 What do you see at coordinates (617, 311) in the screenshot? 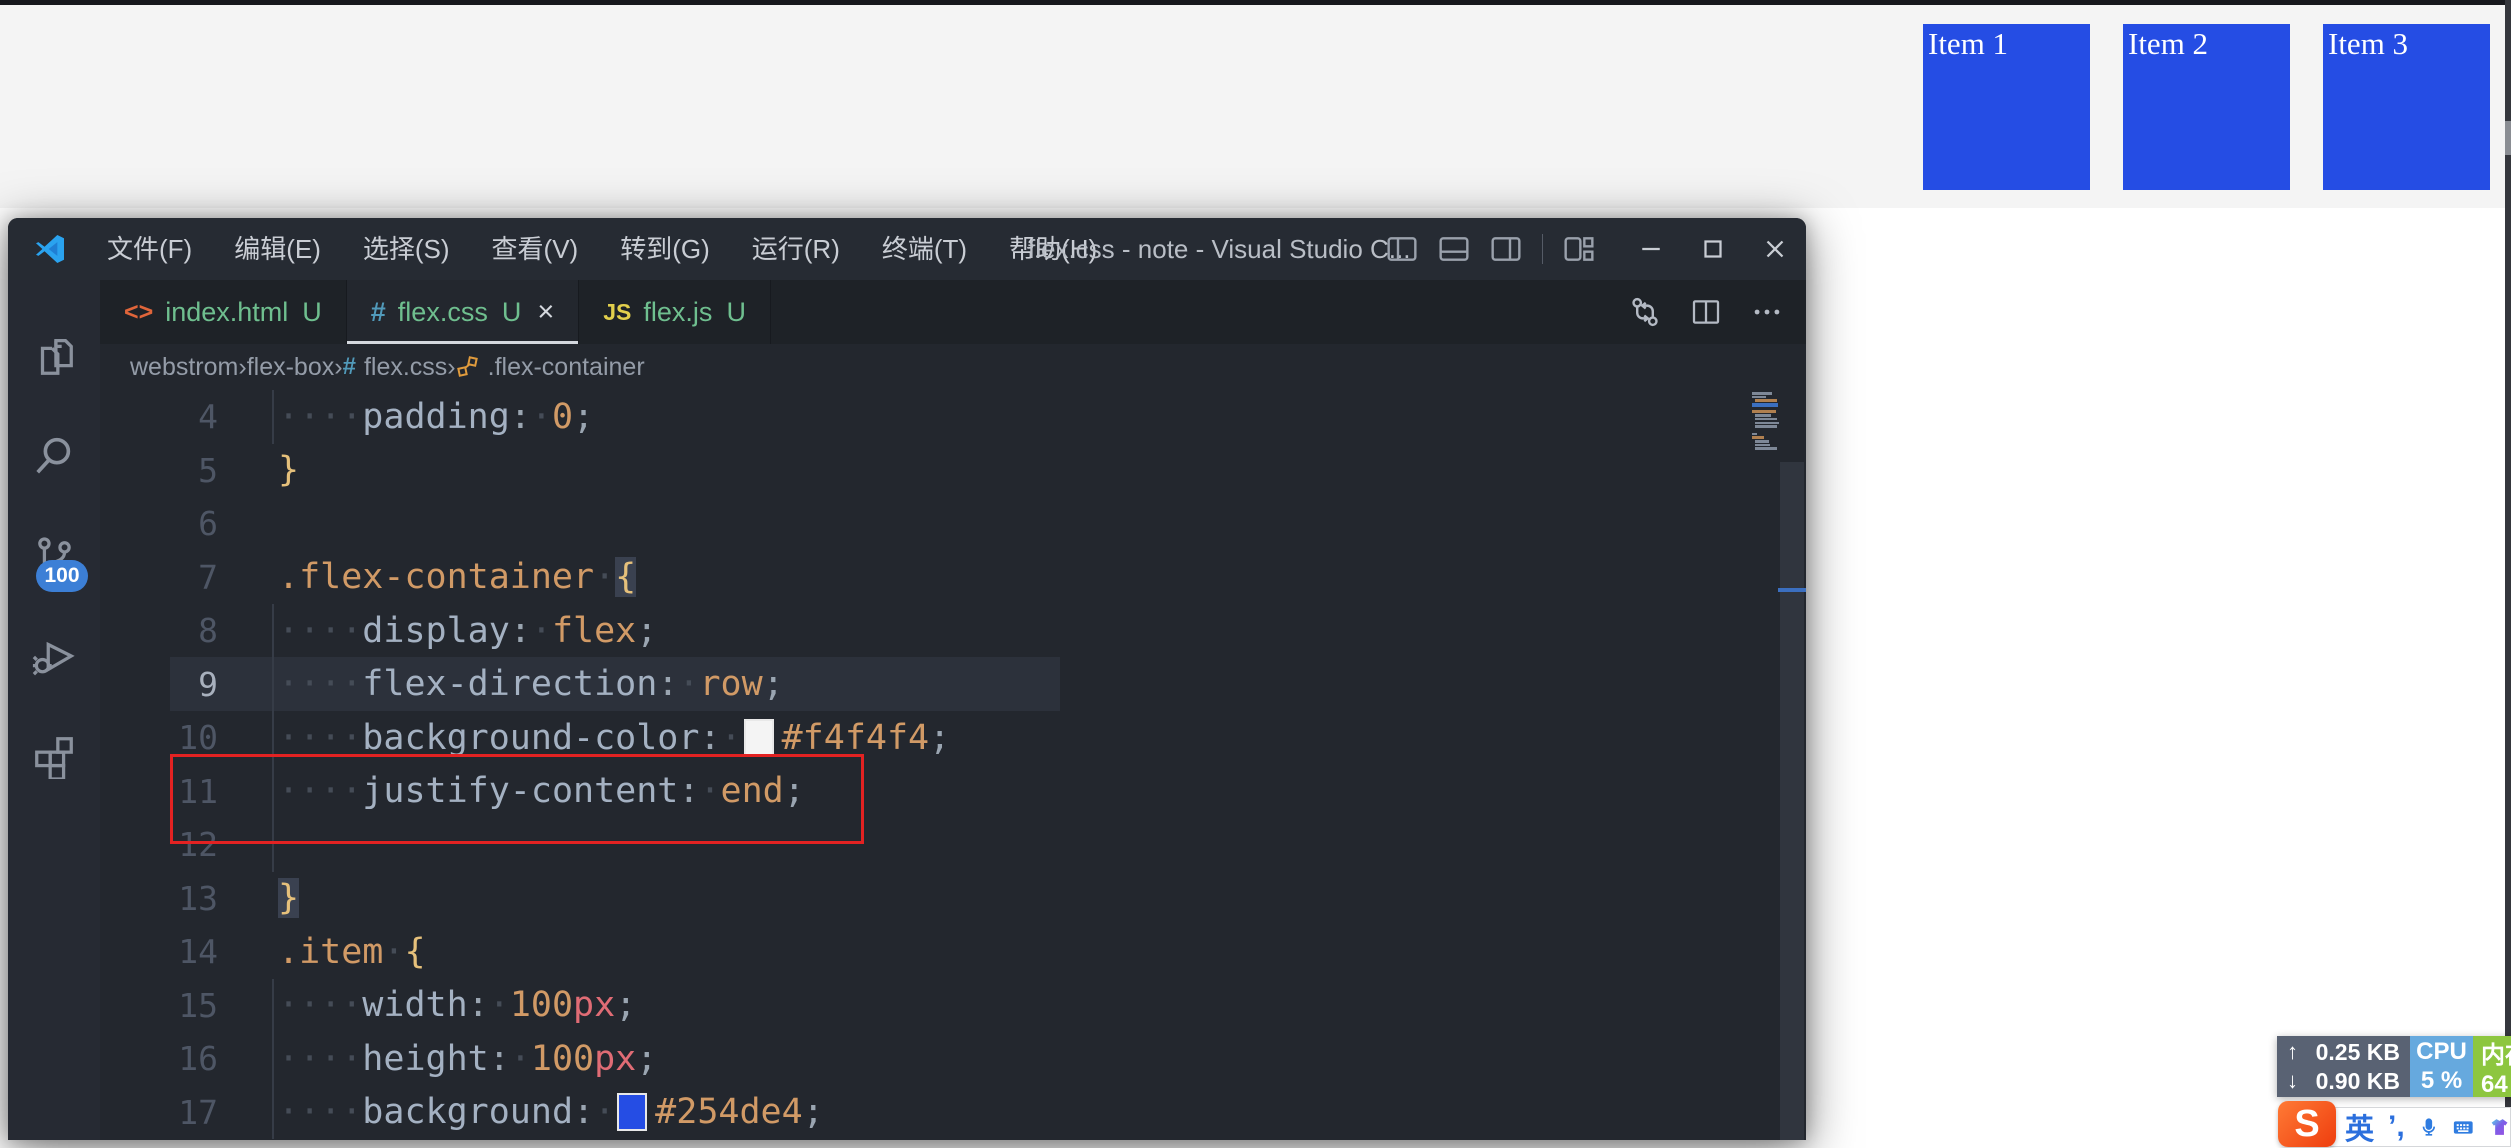
I see `js-icon: JS` at bounding box center [617, 311].